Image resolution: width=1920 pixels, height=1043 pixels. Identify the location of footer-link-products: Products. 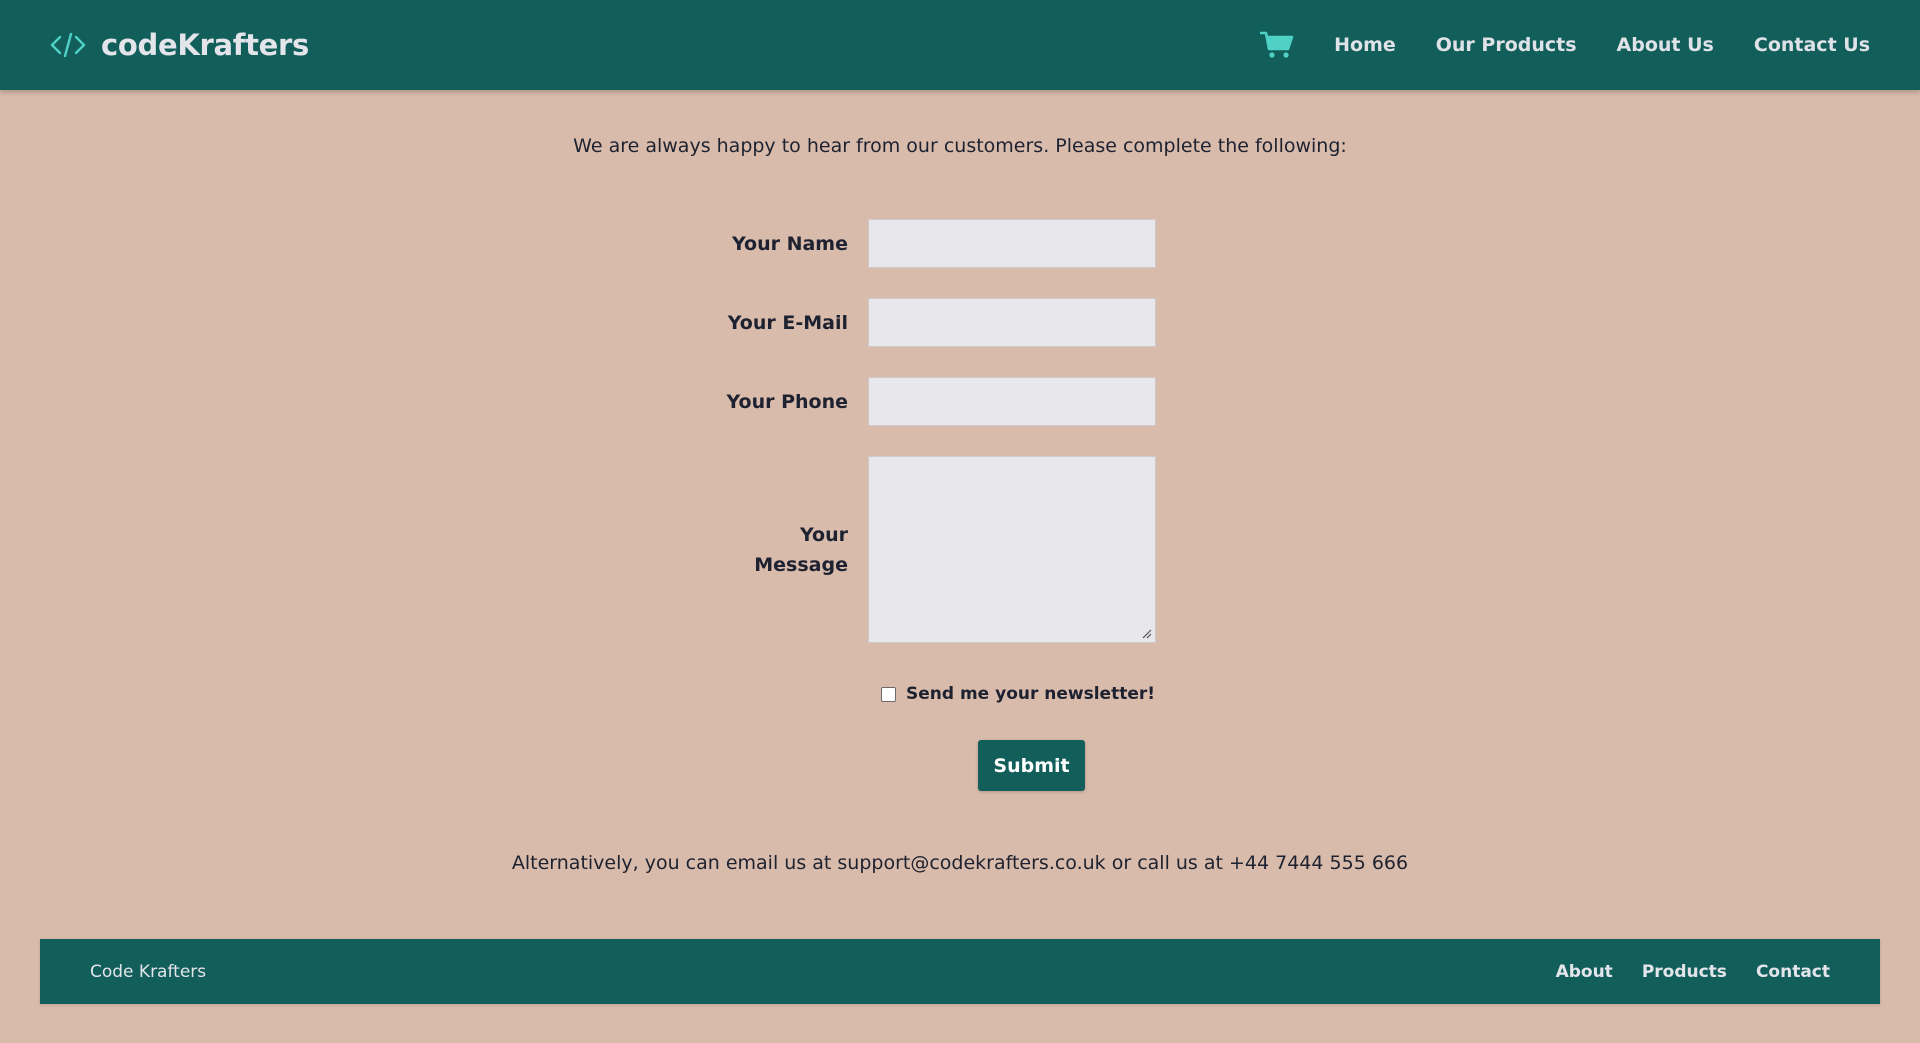
(1684, 972).